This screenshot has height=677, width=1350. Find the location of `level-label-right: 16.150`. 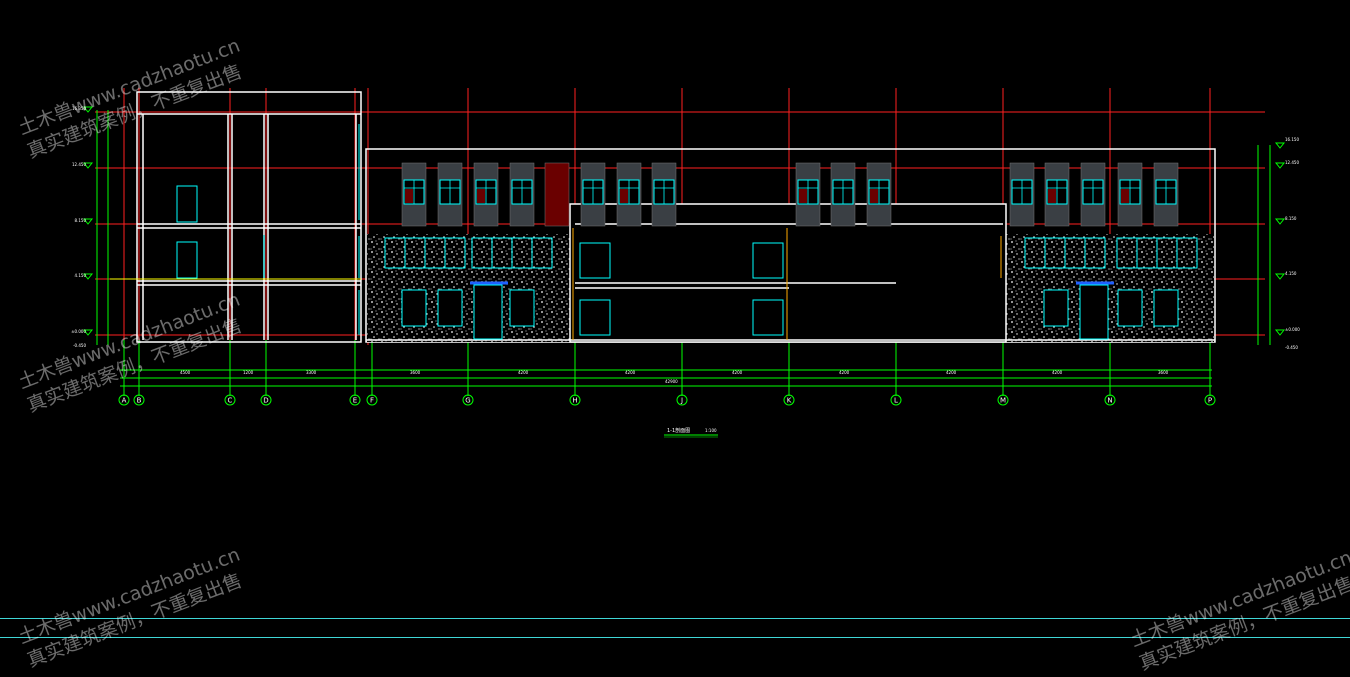

level-label-right: 16.150 is located at coordinates (1292, 139).